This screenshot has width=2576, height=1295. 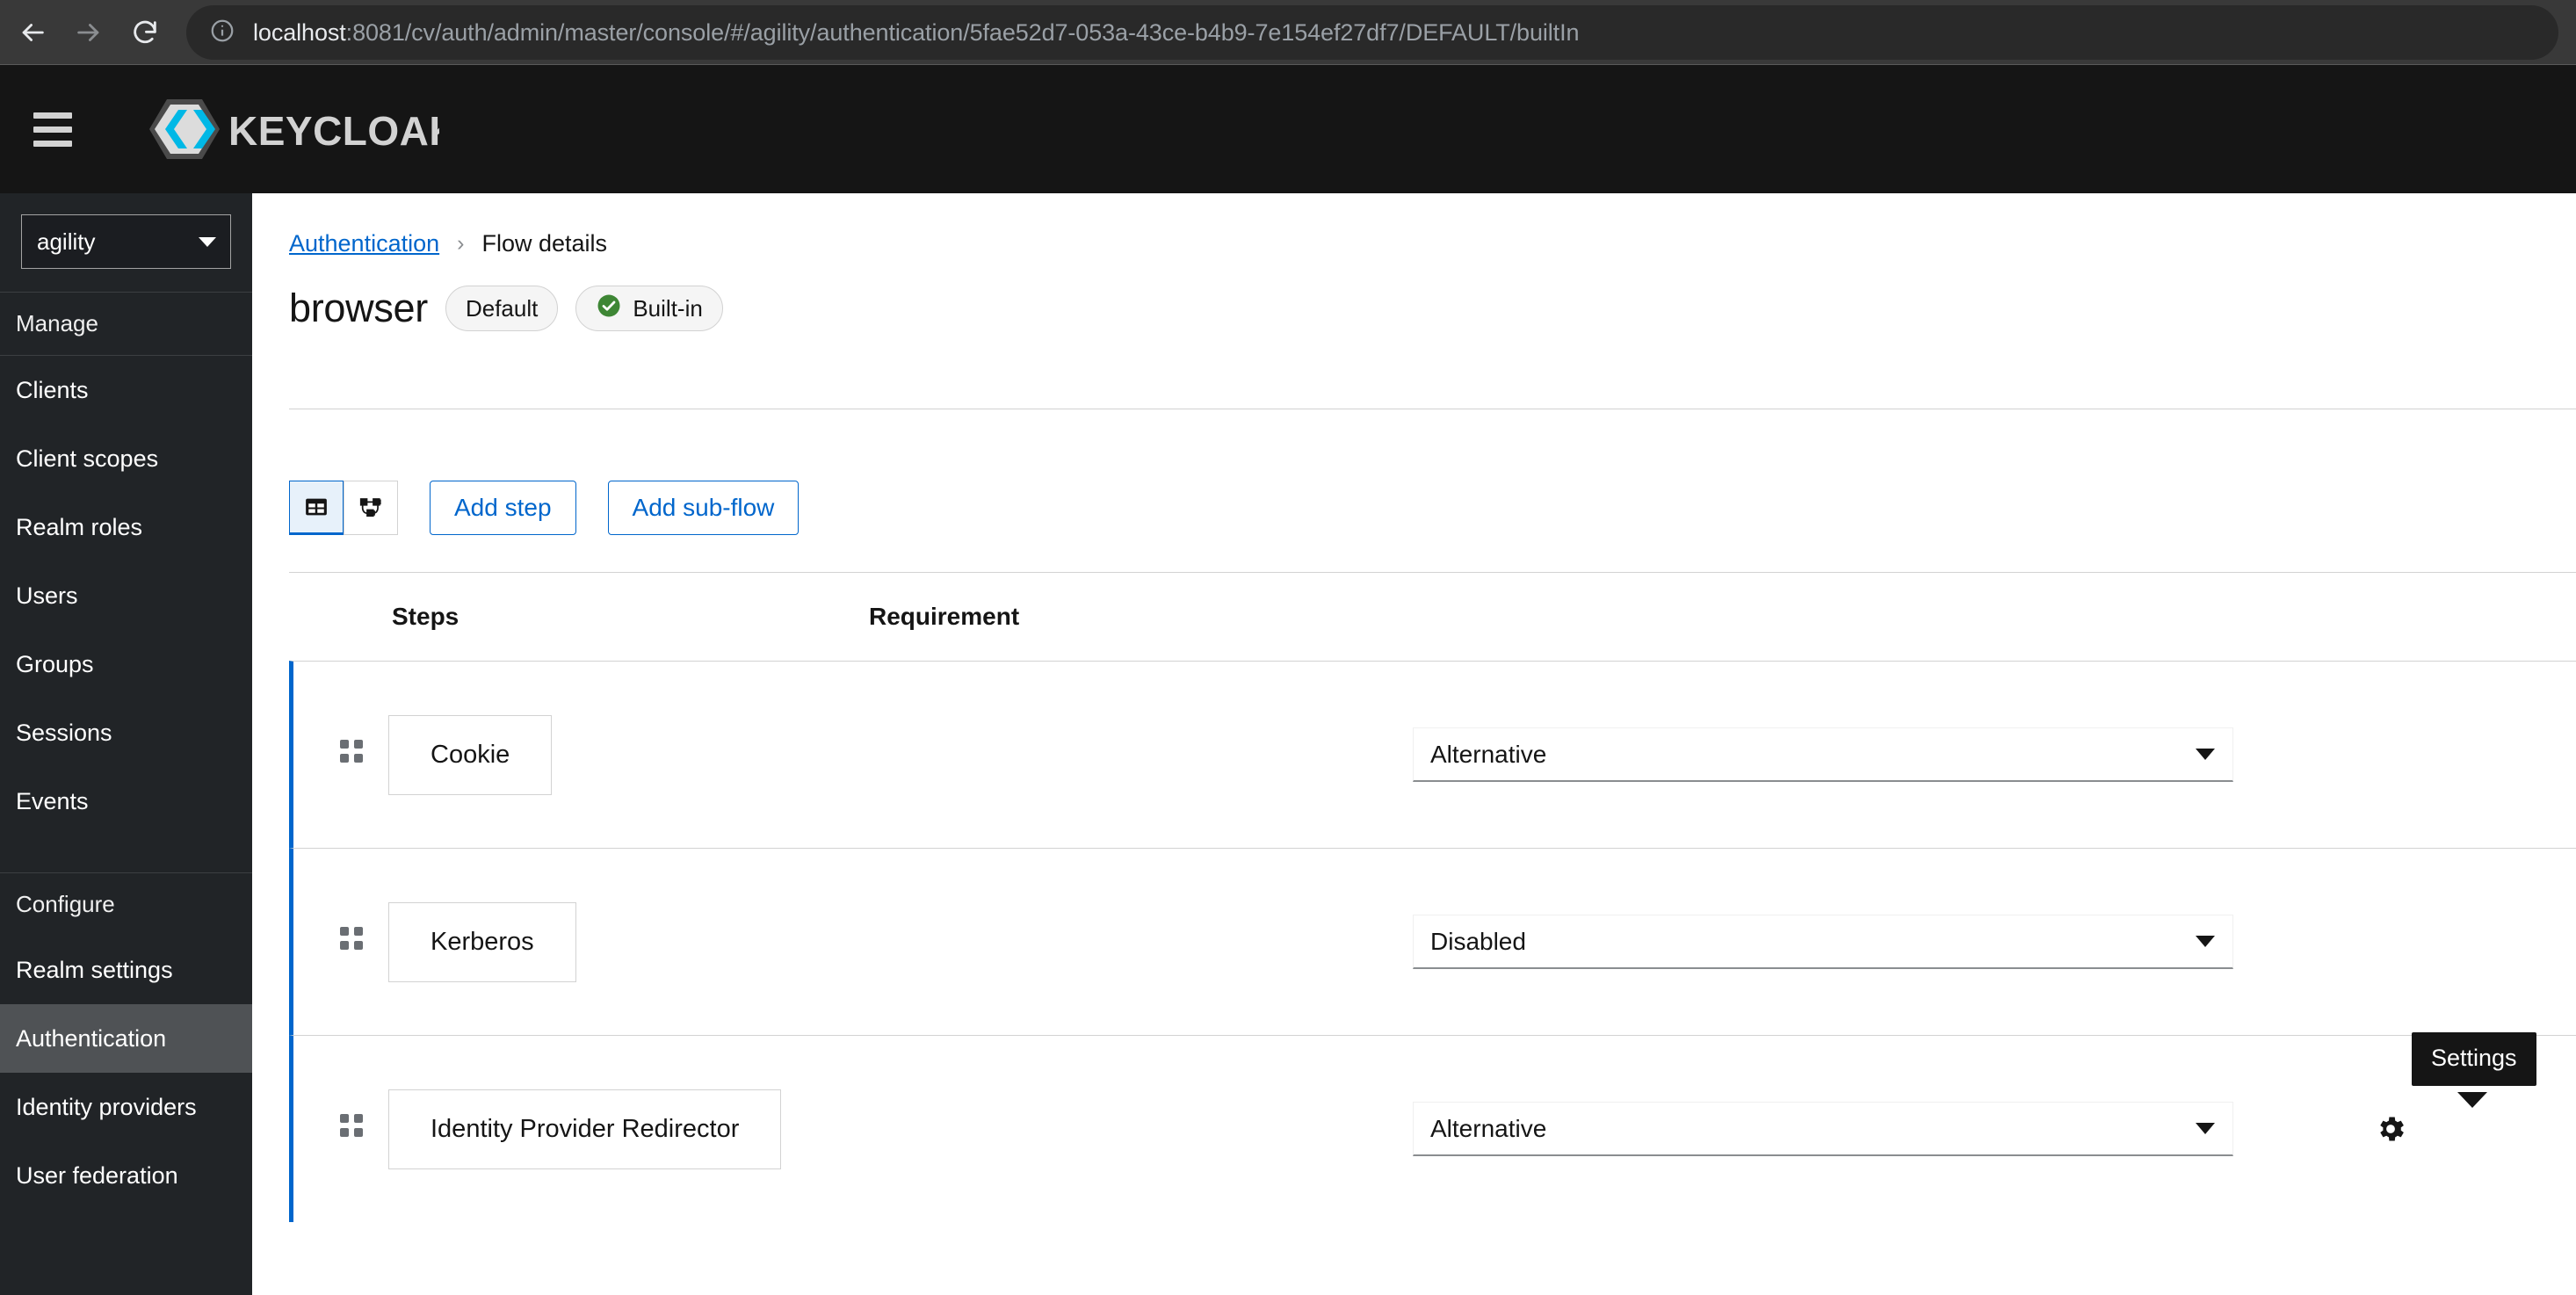 I want to click on sidebar-item-label: Users, so click(x=47, y=595).